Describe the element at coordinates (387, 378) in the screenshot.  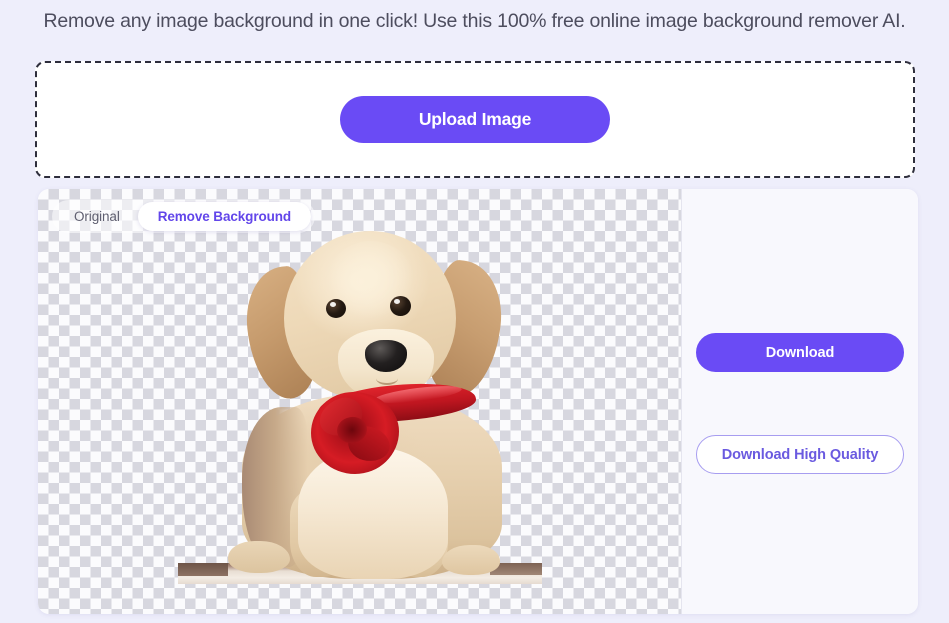
I see `puppy-mouth` at that location.